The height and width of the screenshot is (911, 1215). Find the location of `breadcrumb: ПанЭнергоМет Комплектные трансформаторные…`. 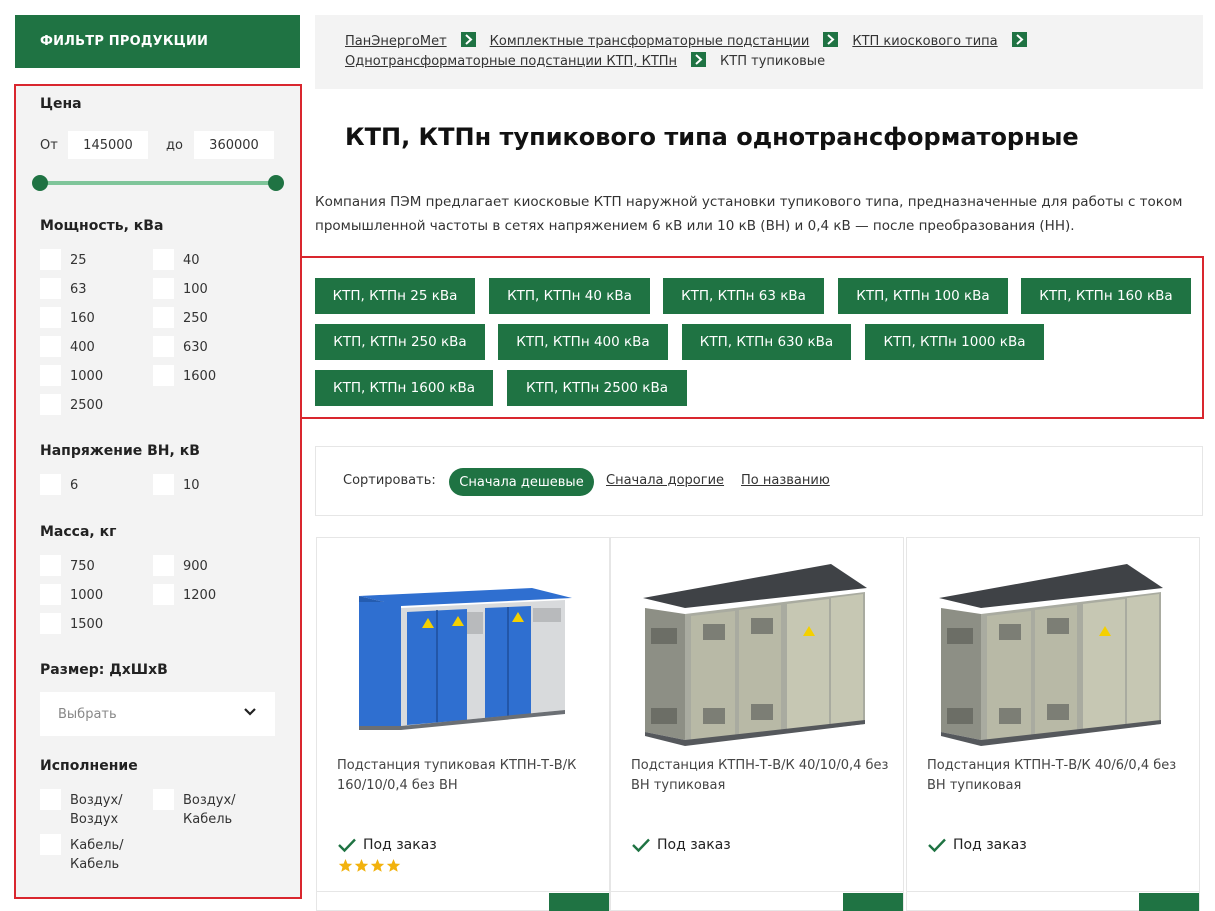

breadcrumb: ПанЭнергоМет Комплектные трансформаторные… is located at coordinates (759, 52).